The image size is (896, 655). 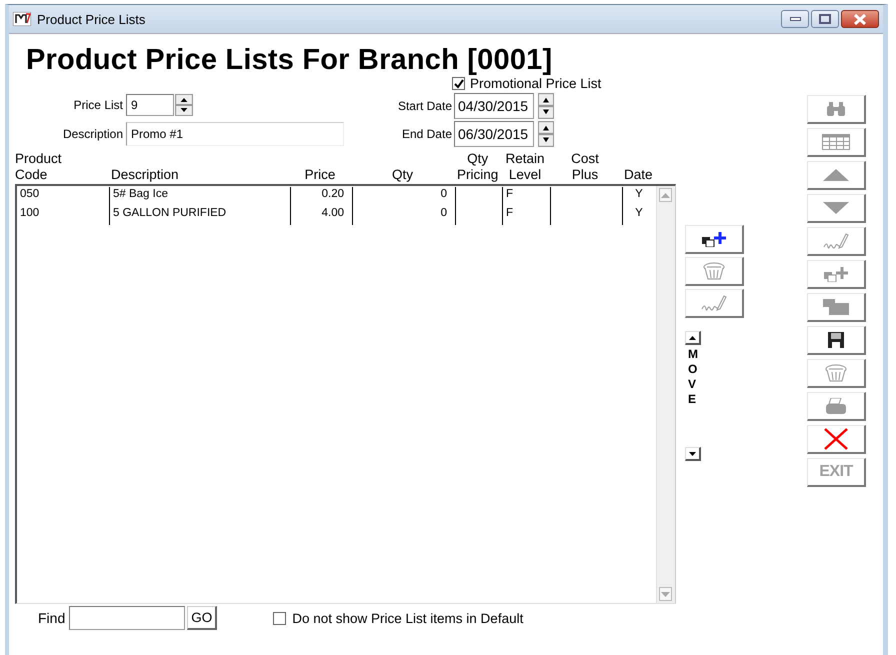 What do you see at coordinates (63, 215) in the screenshot?
I see `table-cell: 100` at bounding box center [63, 215].